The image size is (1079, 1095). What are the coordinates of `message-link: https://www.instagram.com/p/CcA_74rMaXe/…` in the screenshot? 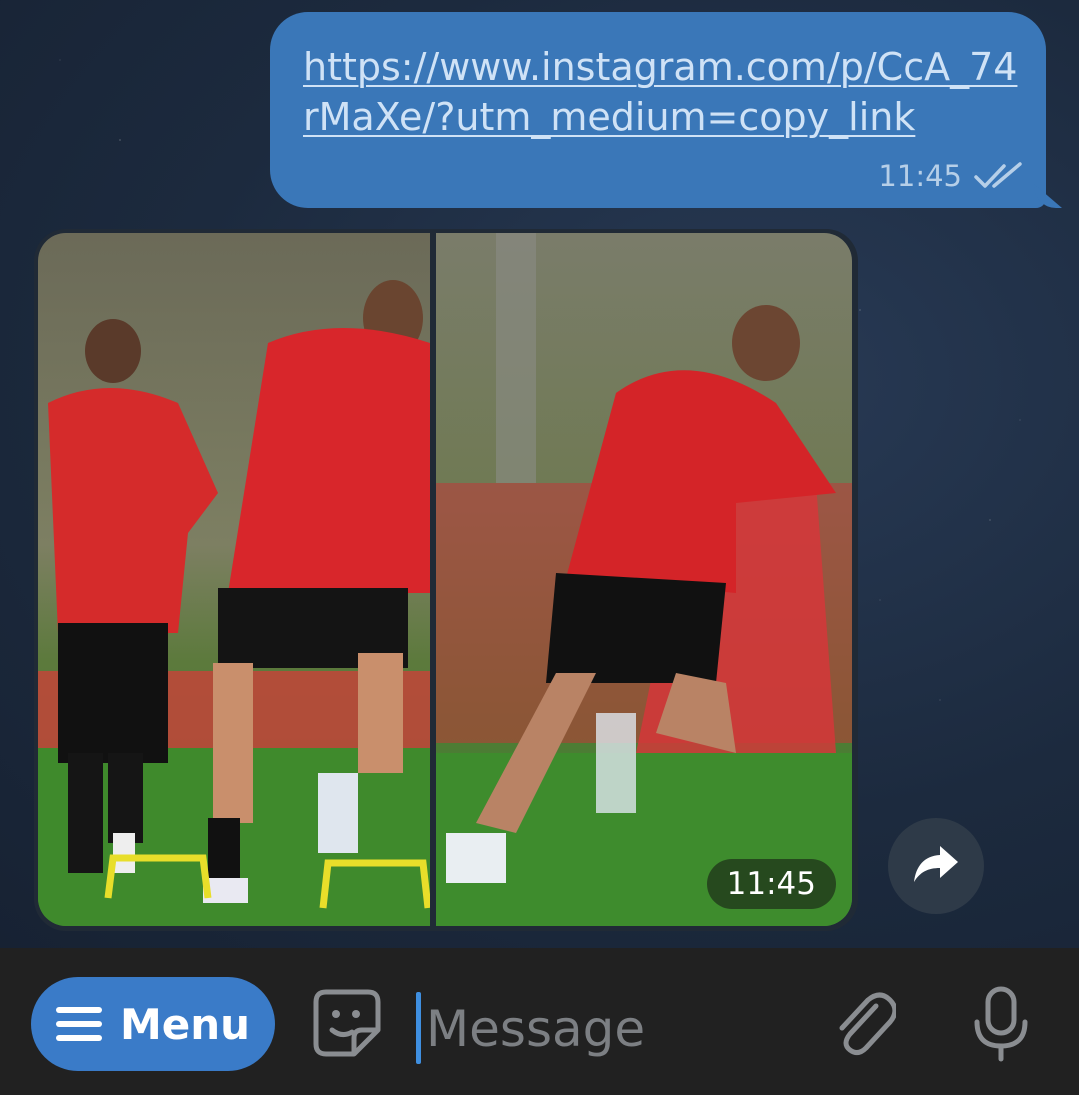 It's located at (663, 92).